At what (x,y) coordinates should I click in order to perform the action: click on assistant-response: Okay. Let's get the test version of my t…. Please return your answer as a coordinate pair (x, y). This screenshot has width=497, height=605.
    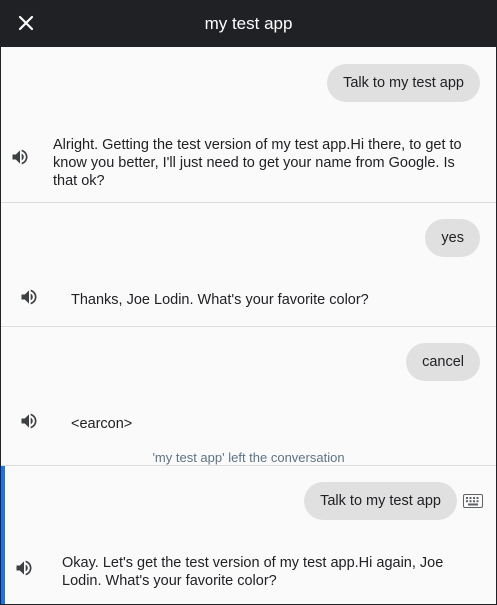
    Looking at the image, I should click on (253, 572).